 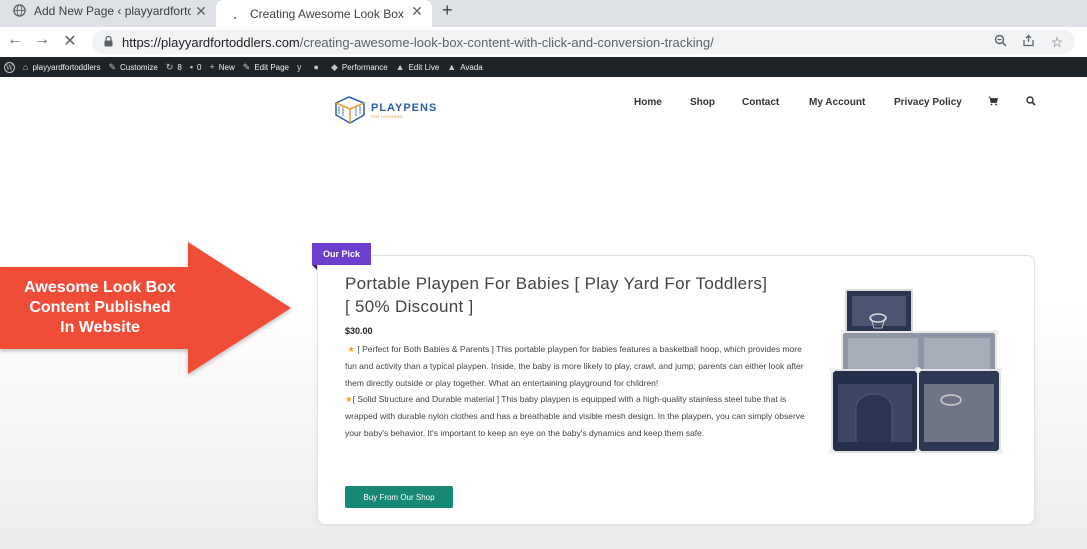 What do you see at coordinates (399, 497) in the screenshot?
I see `buy-from-shop-button: Buy From Our Shop` at bounding box center [399, 497].